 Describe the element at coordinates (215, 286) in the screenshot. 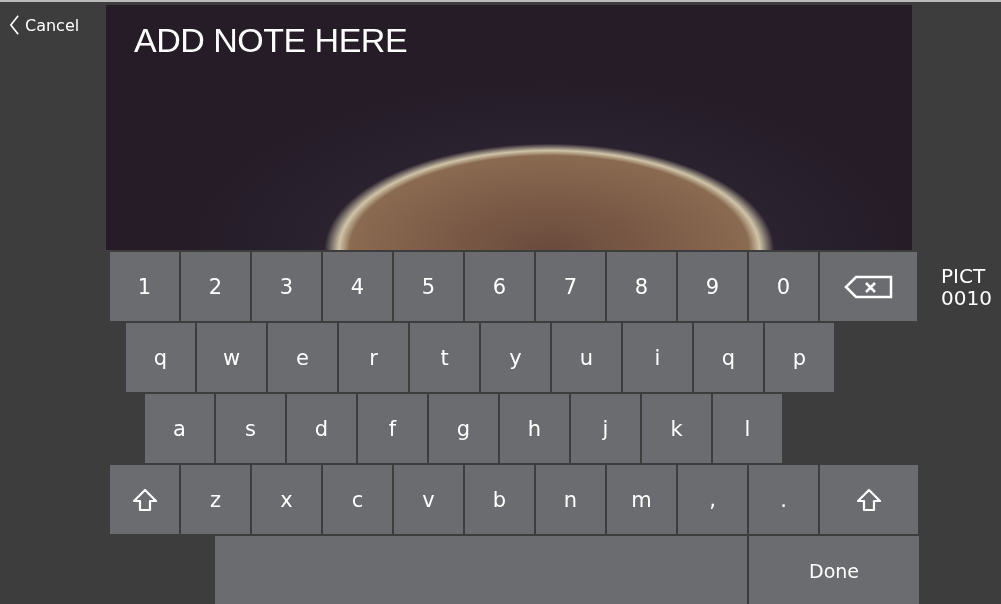

I see `keyboard-key: 2` at that location.